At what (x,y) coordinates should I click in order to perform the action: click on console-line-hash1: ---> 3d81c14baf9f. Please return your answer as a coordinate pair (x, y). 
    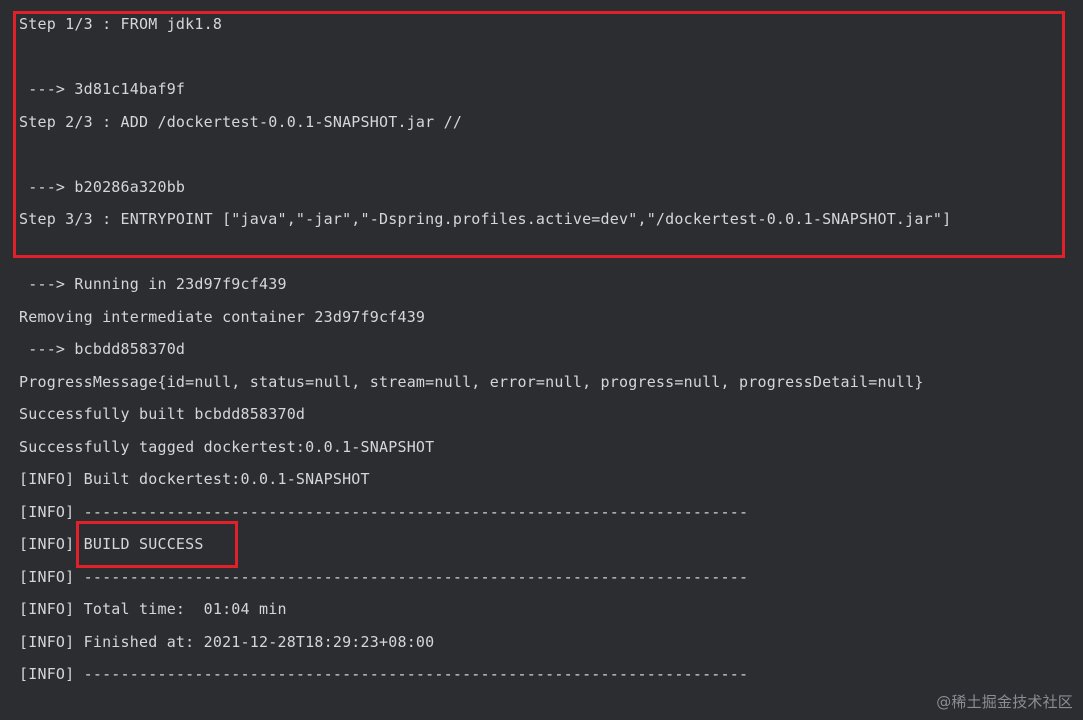
    Looking at the image, I should click on (102, 89).